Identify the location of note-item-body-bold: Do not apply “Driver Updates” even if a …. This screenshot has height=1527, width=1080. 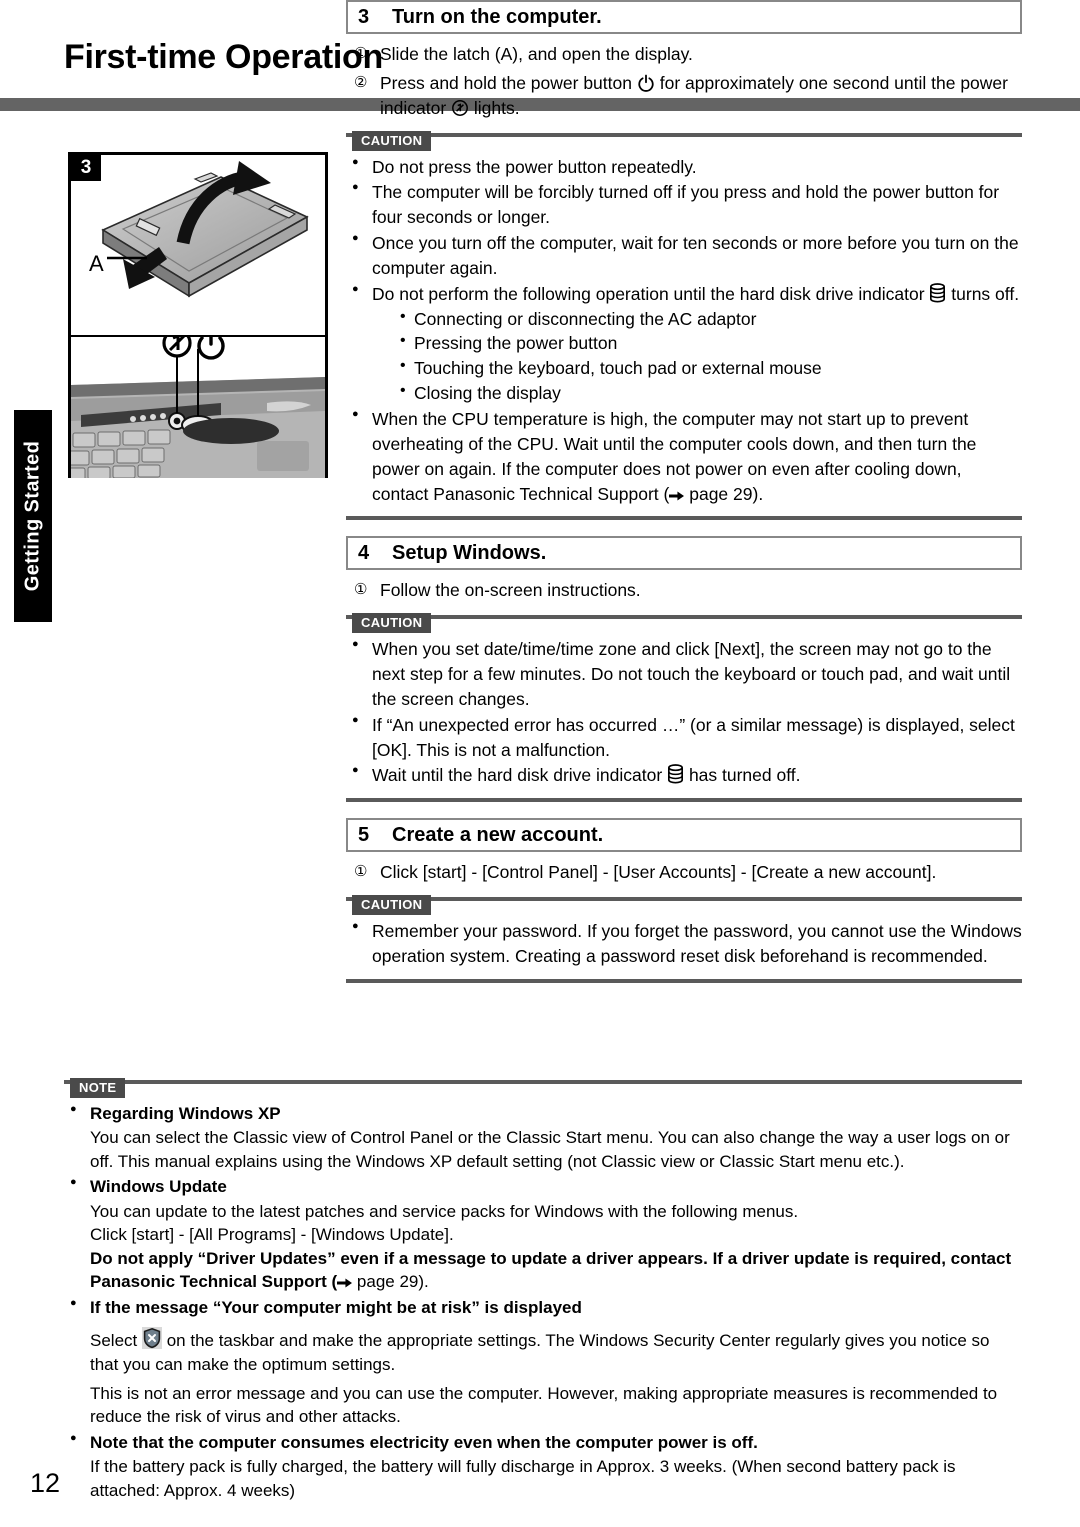
(543, 1270).